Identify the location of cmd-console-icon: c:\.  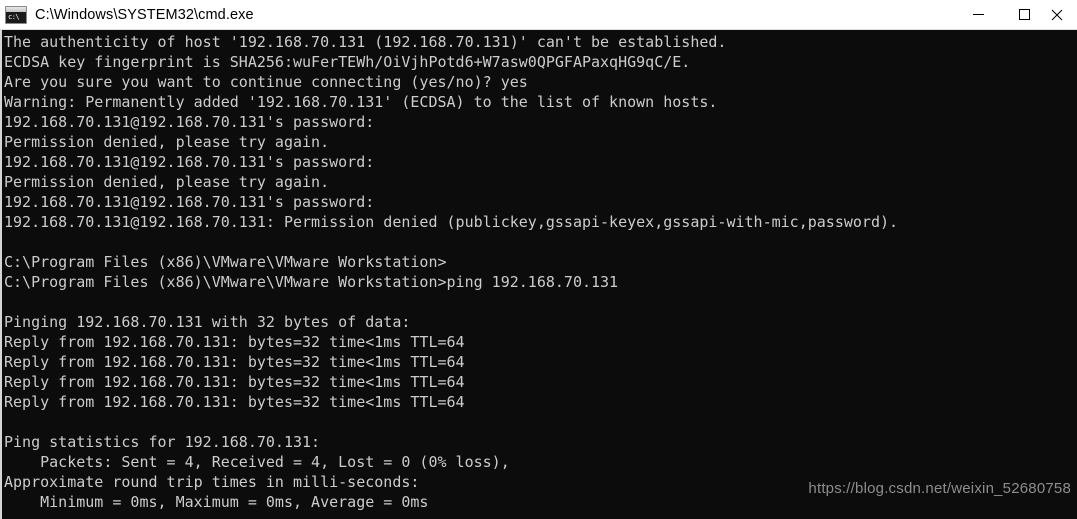
(16, 14).